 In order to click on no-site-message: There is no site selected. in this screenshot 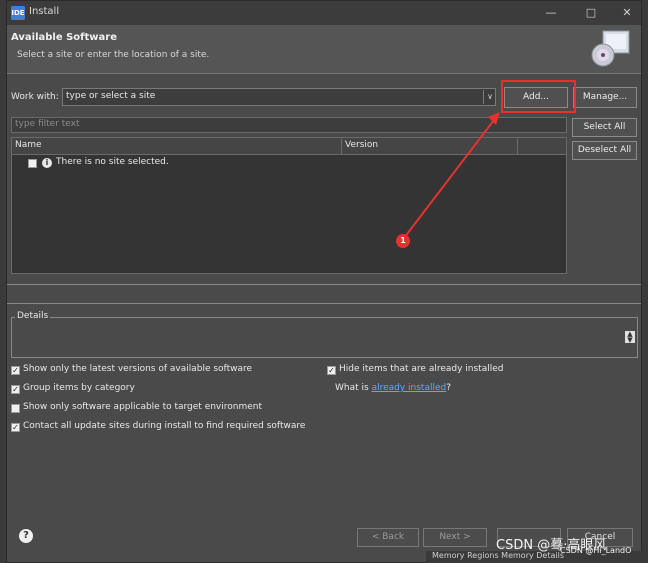, I will do `click(112, 162)`.